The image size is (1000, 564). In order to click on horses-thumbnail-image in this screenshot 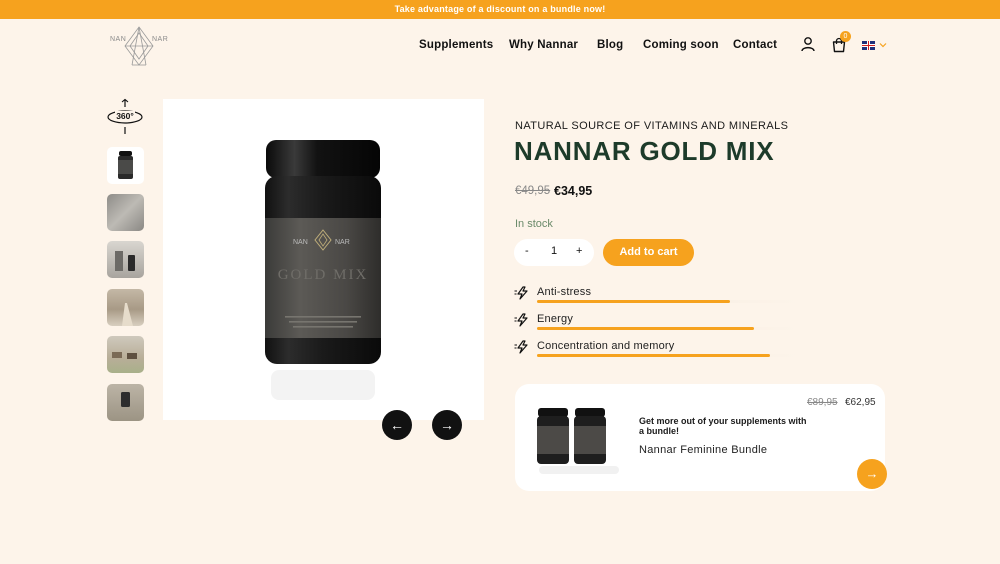, I will do `click(124, 355)`.